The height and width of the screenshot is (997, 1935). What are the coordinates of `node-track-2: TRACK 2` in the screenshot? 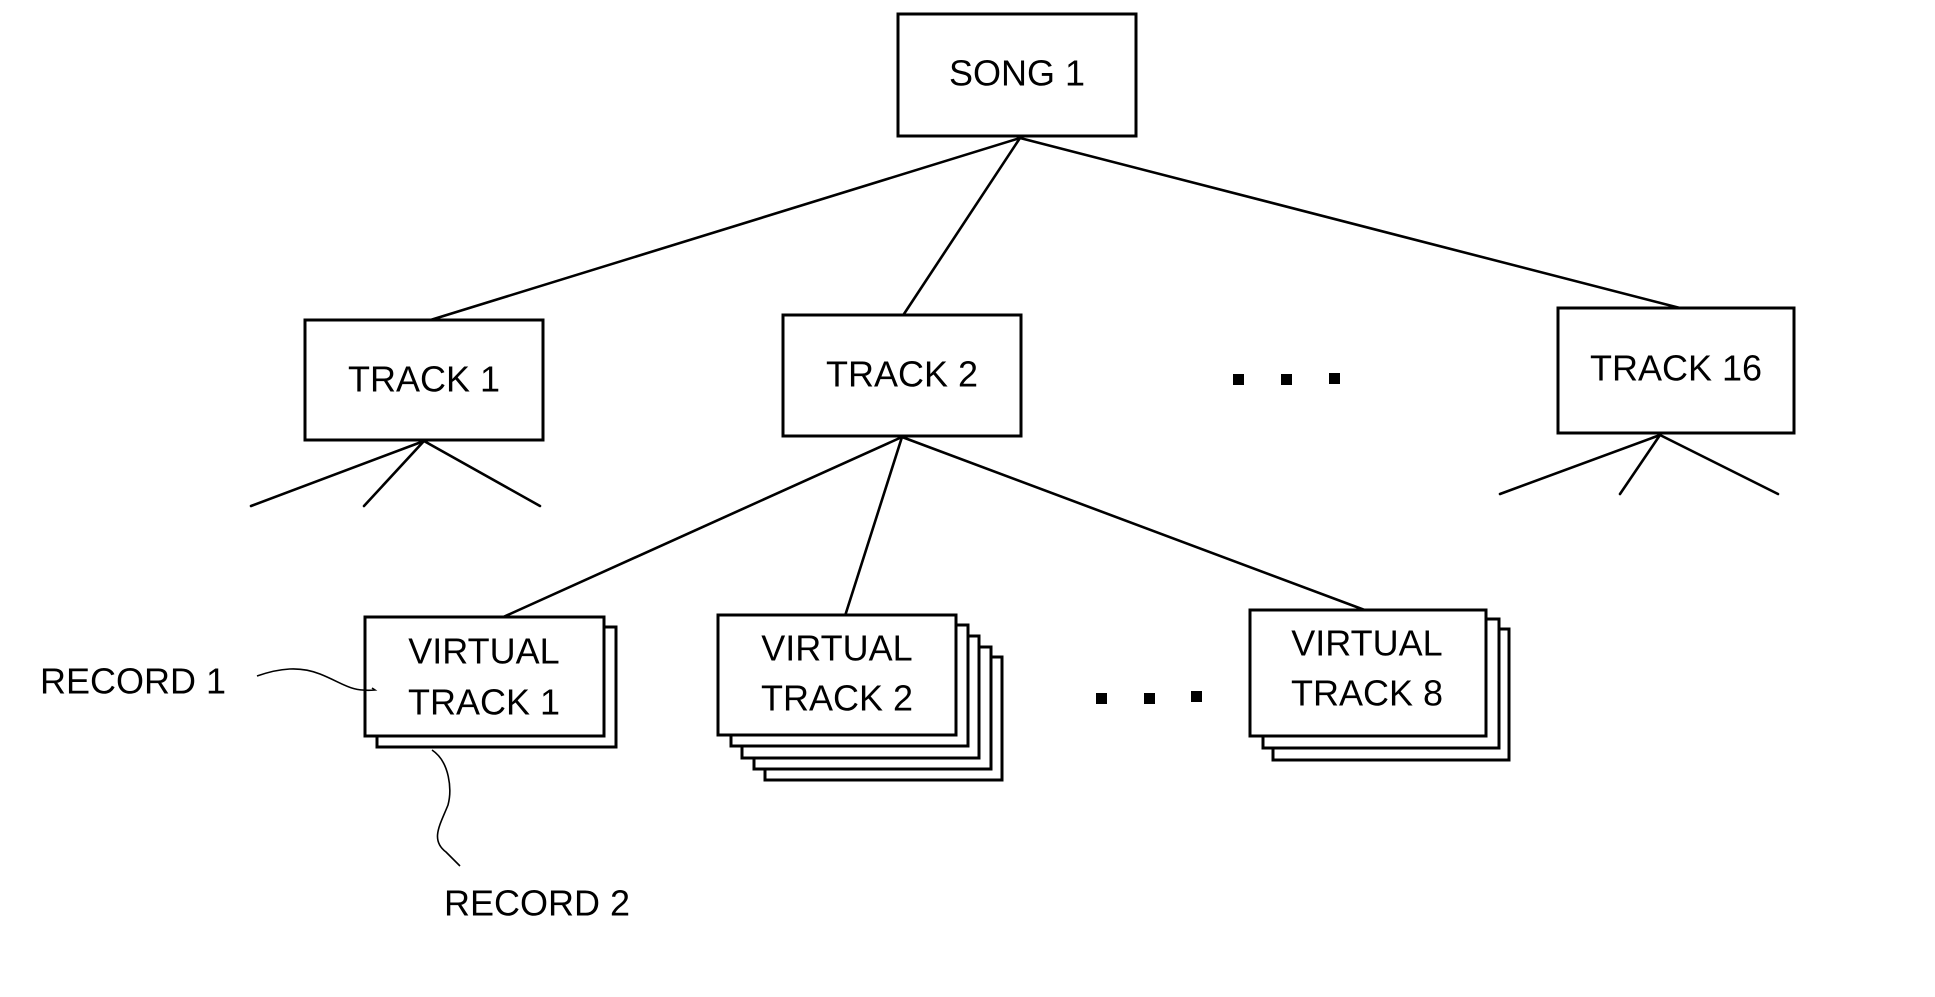 It's located at (902, 375).